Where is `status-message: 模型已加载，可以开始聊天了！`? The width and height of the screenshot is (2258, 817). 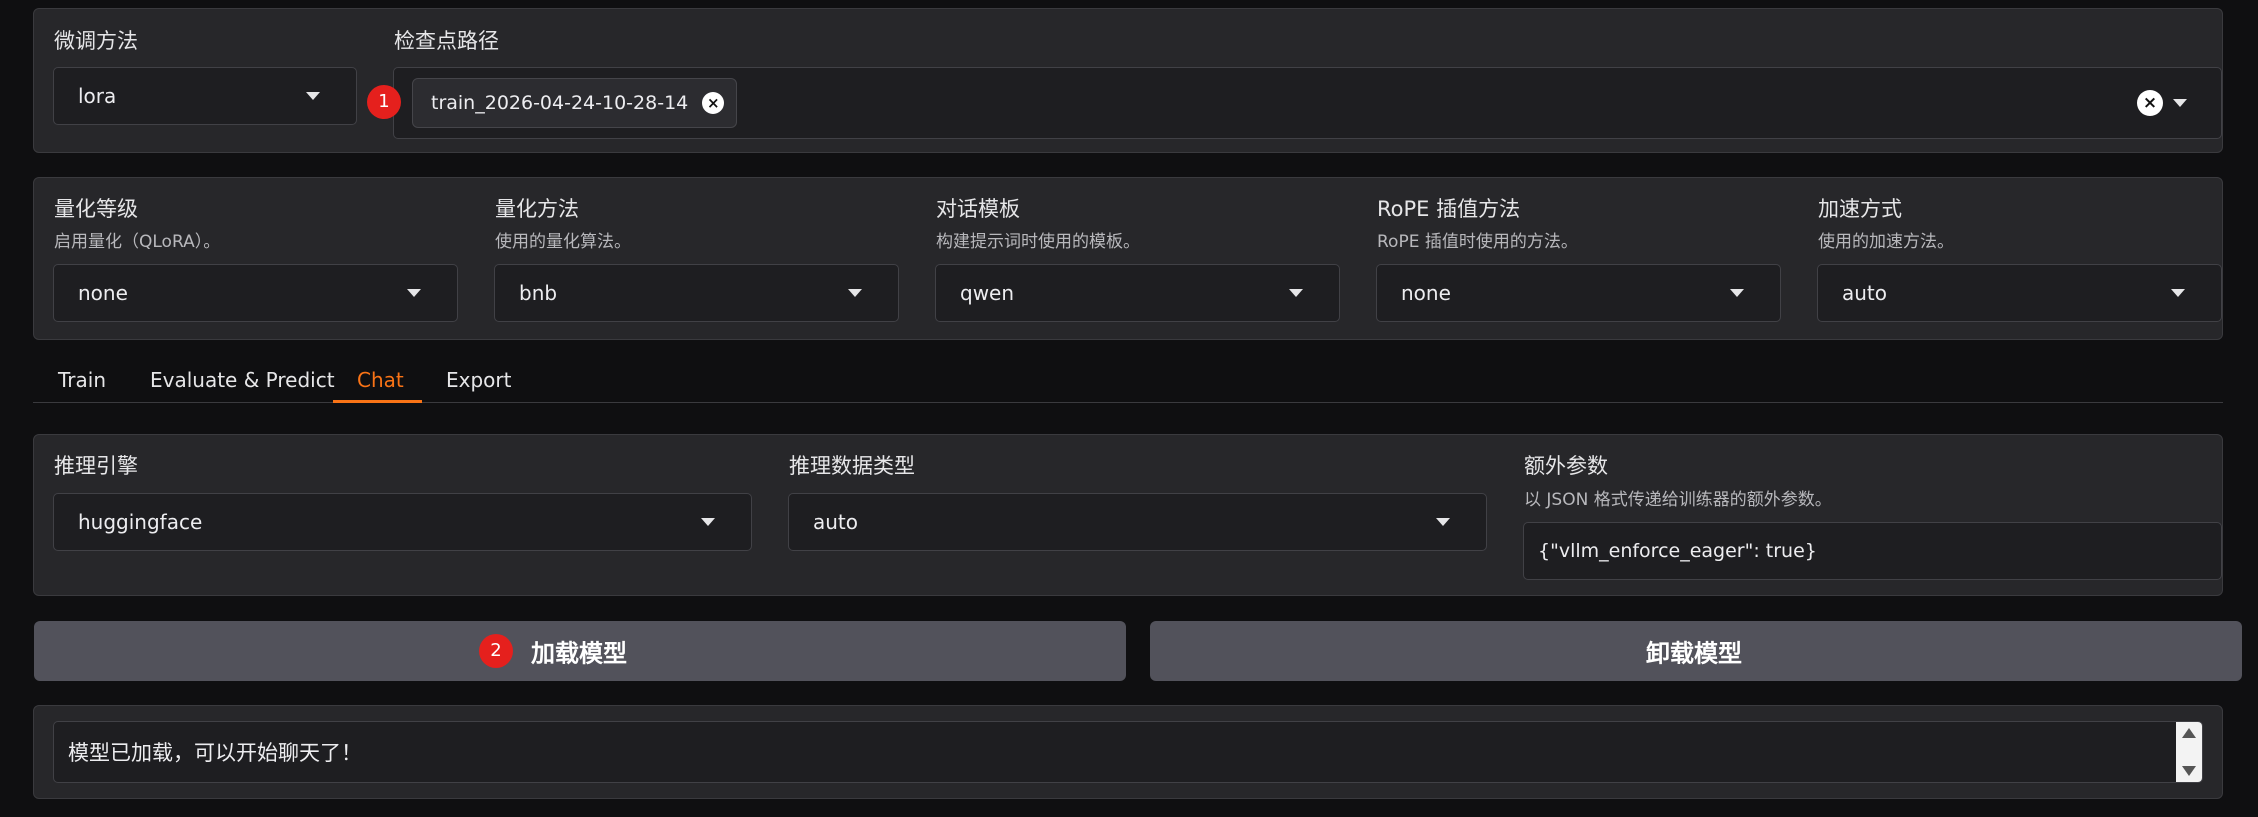 status-message: 模型已加载，可以开始聊天了！ is located at coordinates (215, 753).